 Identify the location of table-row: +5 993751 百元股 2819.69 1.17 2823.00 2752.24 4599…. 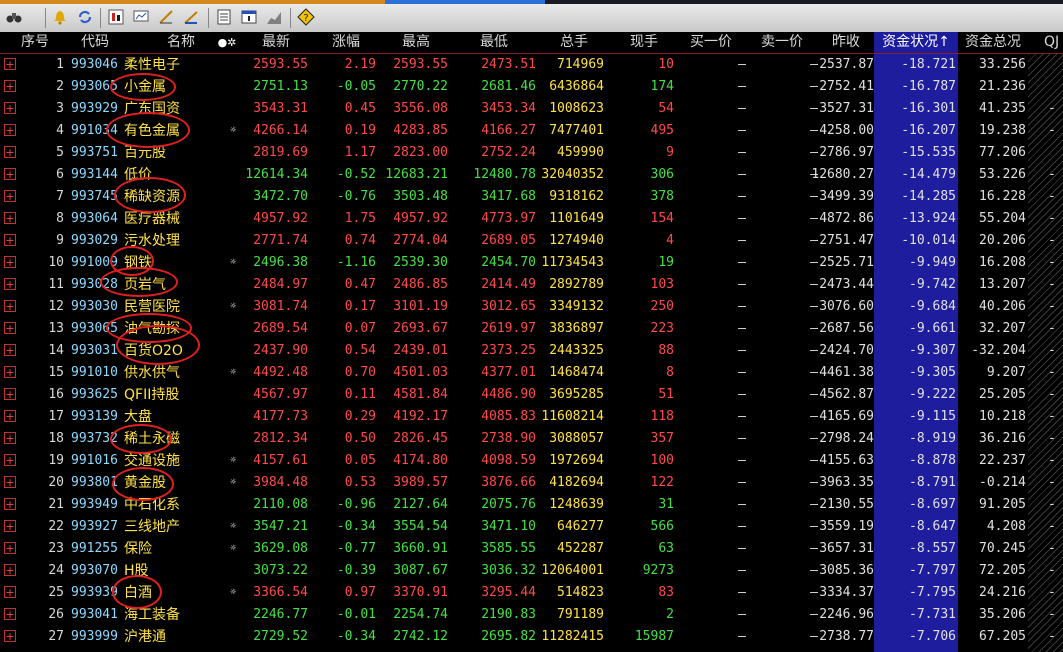
(531, 153).